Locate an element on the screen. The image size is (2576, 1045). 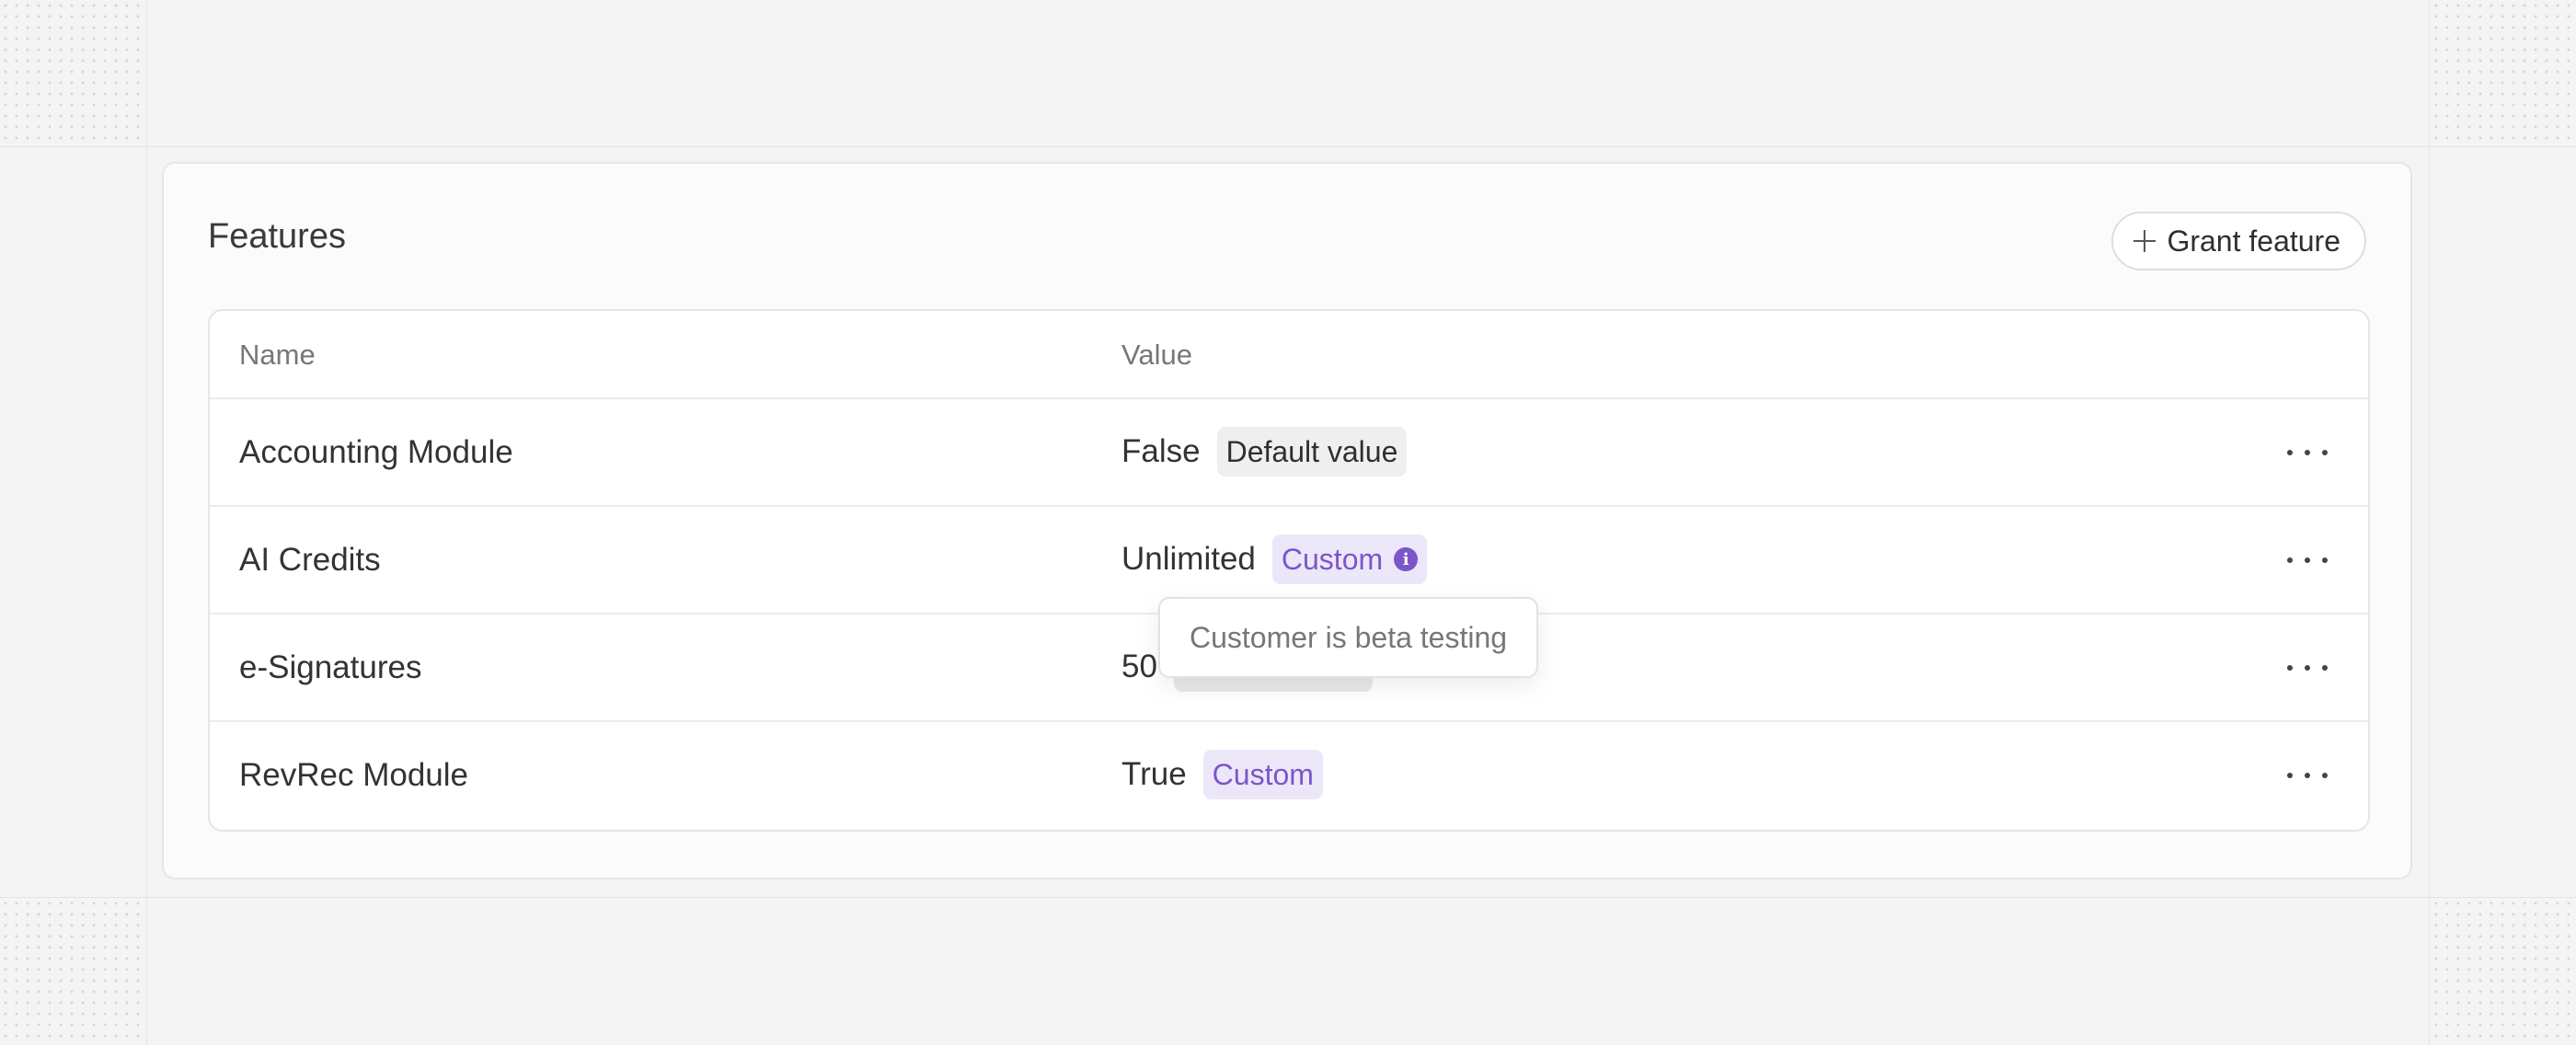
dot-pattern-bottom-left is located at coordinates (72, 971).